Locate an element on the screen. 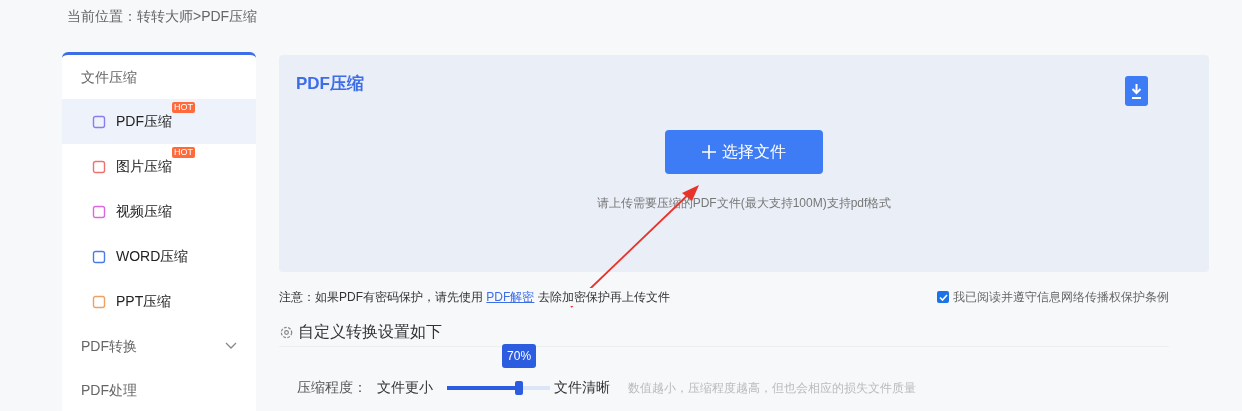 The image size is (1242, 411). max-label: 文件清晰 is located at coordinates (582, 387).